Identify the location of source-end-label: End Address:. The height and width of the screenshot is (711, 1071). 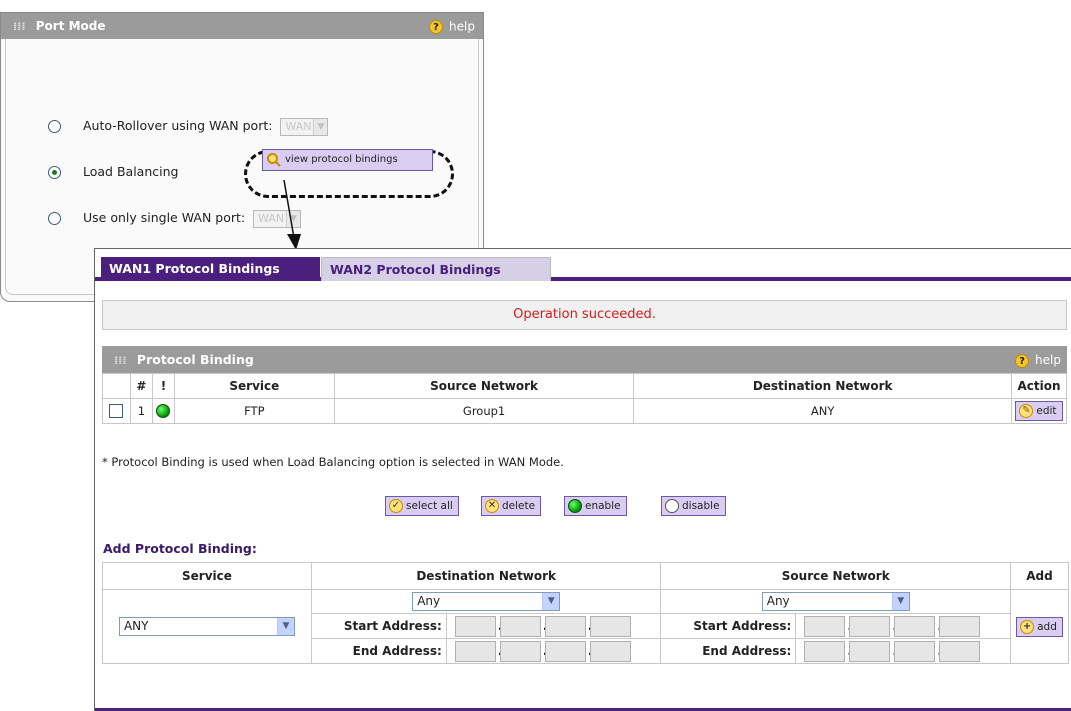
(728, 651).